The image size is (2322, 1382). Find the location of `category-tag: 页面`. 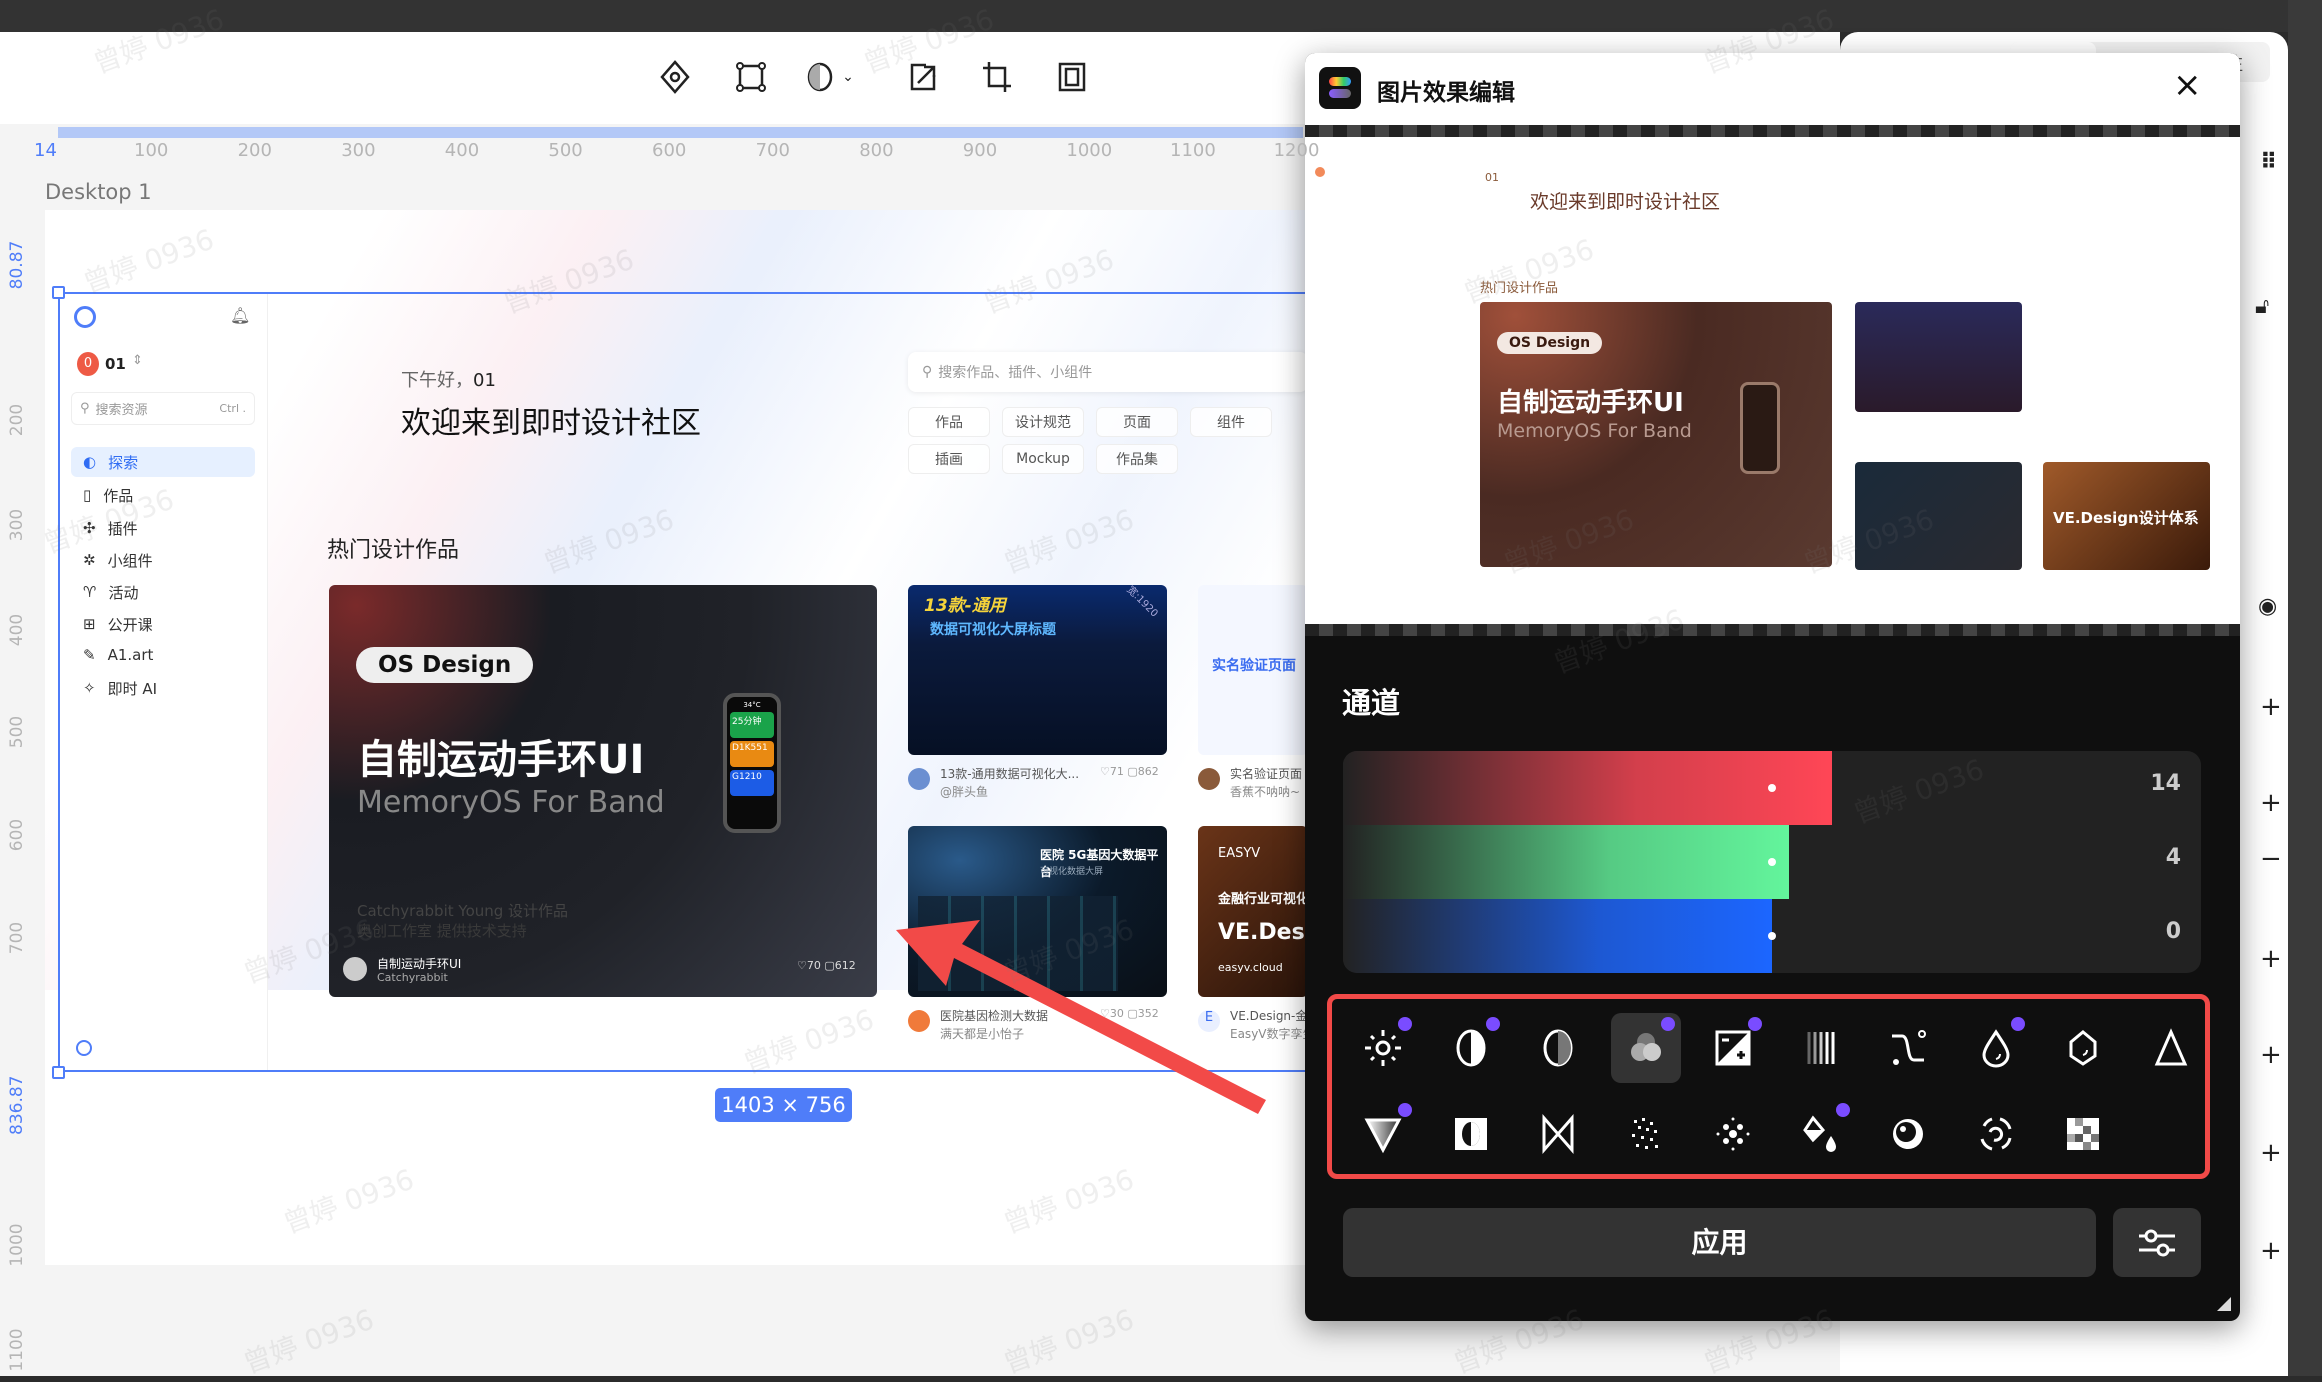

category-tag: 页面 is located at coordinates (1137, 422).